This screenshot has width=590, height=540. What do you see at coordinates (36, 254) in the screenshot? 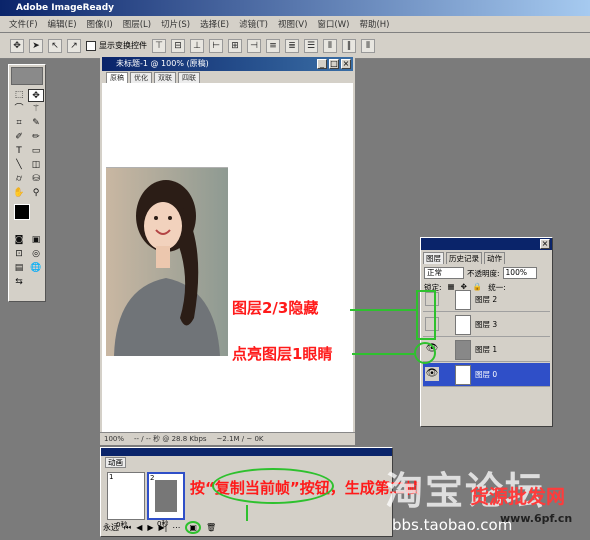
I see `image-map-icon: ◎` at bounding box center [36, 254].